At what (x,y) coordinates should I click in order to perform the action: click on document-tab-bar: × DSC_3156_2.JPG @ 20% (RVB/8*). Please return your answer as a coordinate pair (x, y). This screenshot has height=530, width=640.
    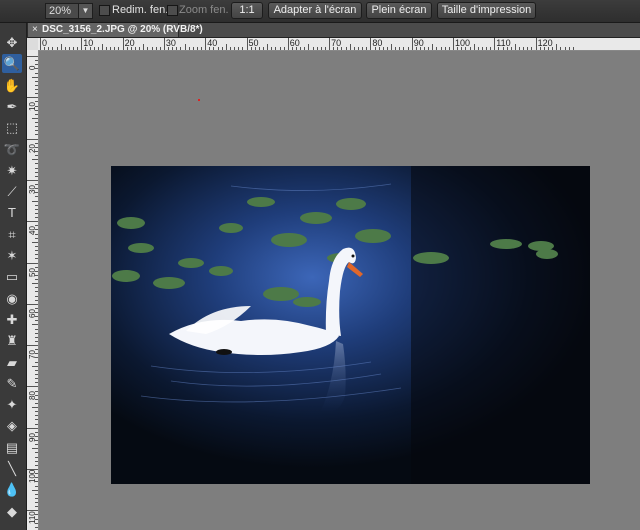
    Looking at the image, I should click on (334, 30).